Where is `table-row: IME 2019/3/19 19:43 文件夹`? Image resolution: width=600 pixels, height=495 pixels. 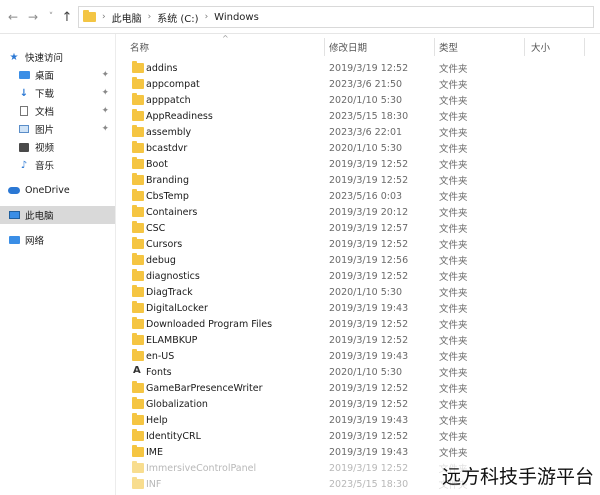
table-row: IME 2019/3/19 19:43 文件夹 is located at coordinates (364, 452).